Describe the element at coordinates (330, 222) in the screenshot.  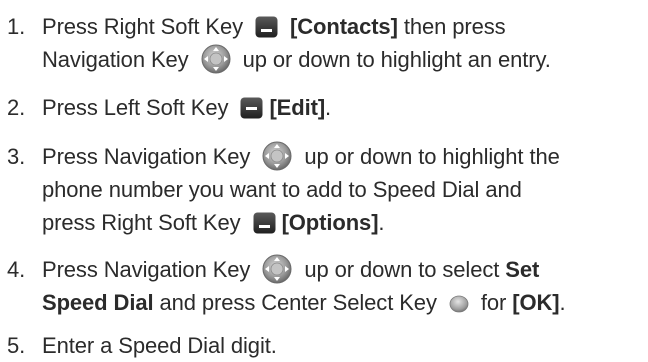
I see `options-label: [Options]` at that location.